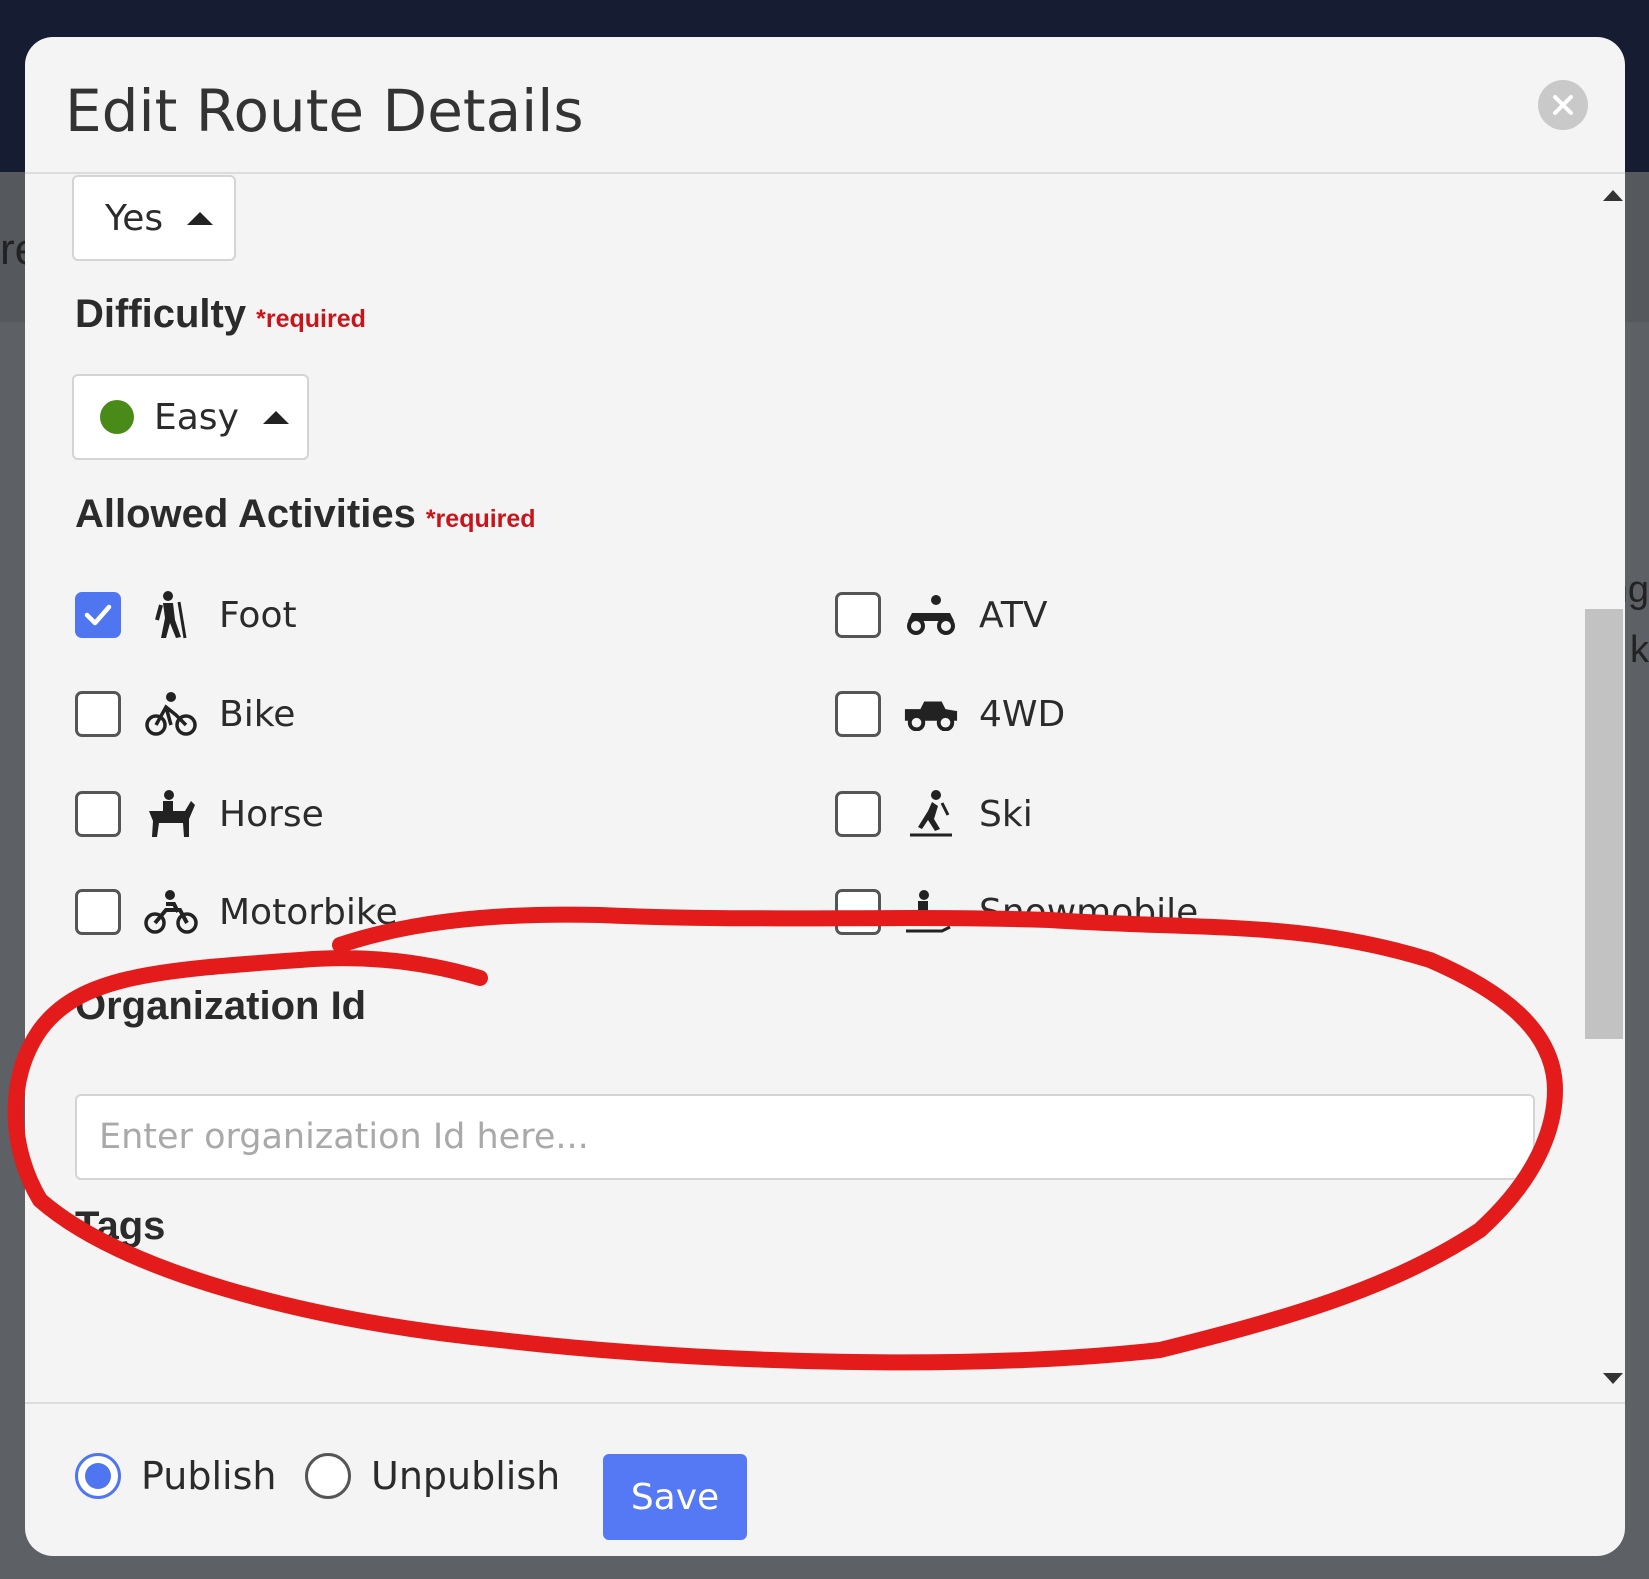 The image size is (1649, 1579). What do you see at coordinates (466, 1476) in the screenshot?
I see `unpublish-label: Unpublish` at bounding box center [466, 1476].